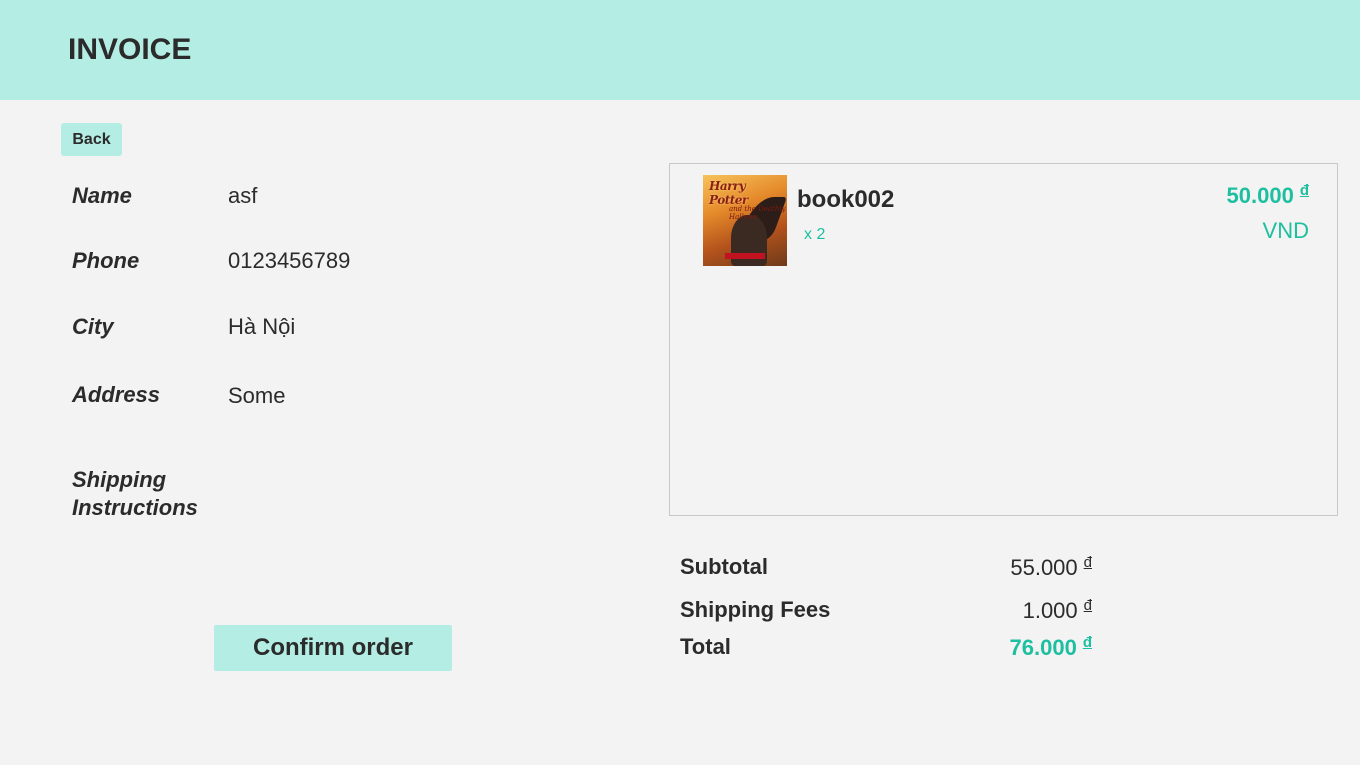 The height and width of the screenshot is (765, 1360). I want to click on address-label: Address, so click(116, 394).